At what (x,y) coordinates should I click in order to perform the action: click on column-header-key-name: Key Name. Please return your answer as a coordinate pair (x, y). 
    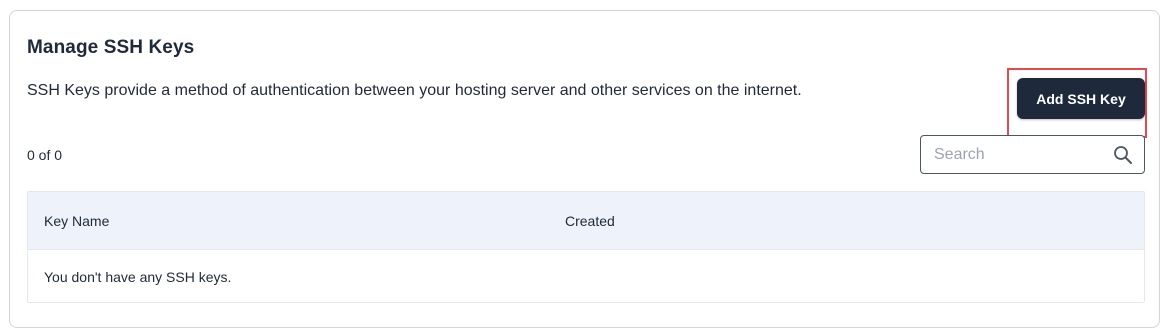
    Looking at the image, I should click on (76, 221).